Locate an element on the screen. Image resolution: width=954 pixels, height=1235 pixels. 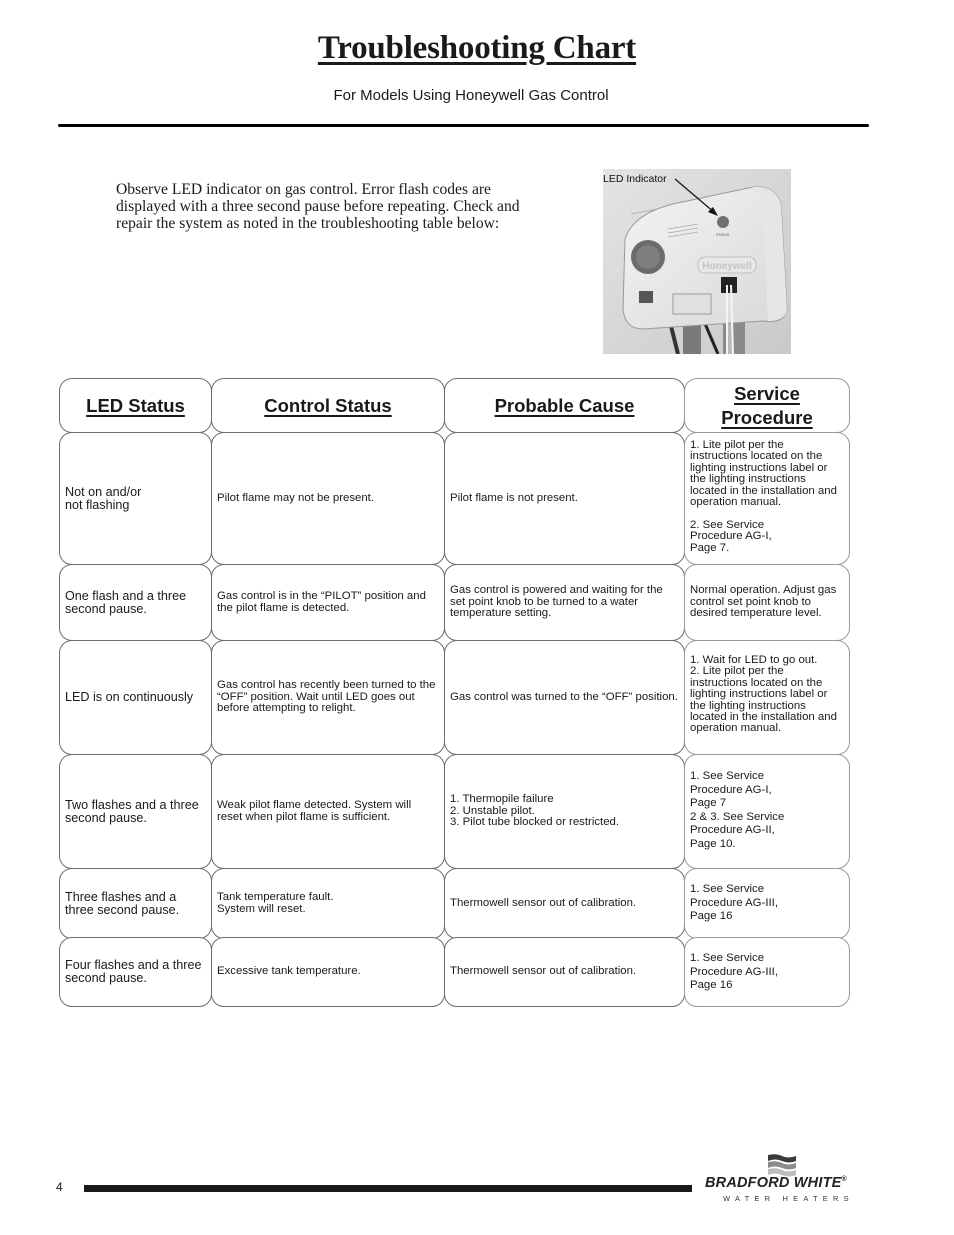
led-status-cell: One flash and a three second pause. is located at coordinates (135, 602).